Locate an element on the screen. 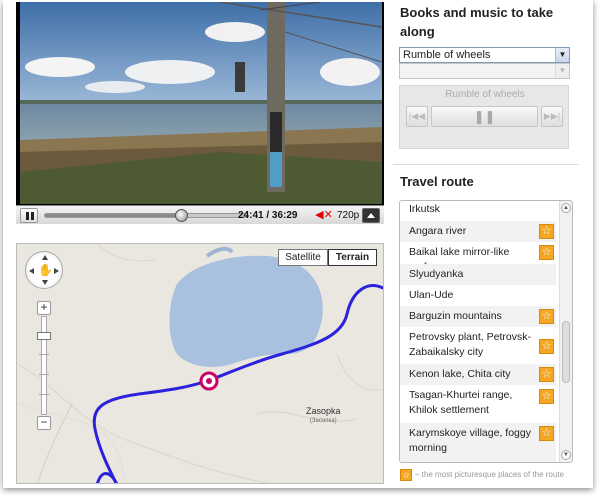  route-item-label: Ulan-Ude is located at coordinates (431, 295).